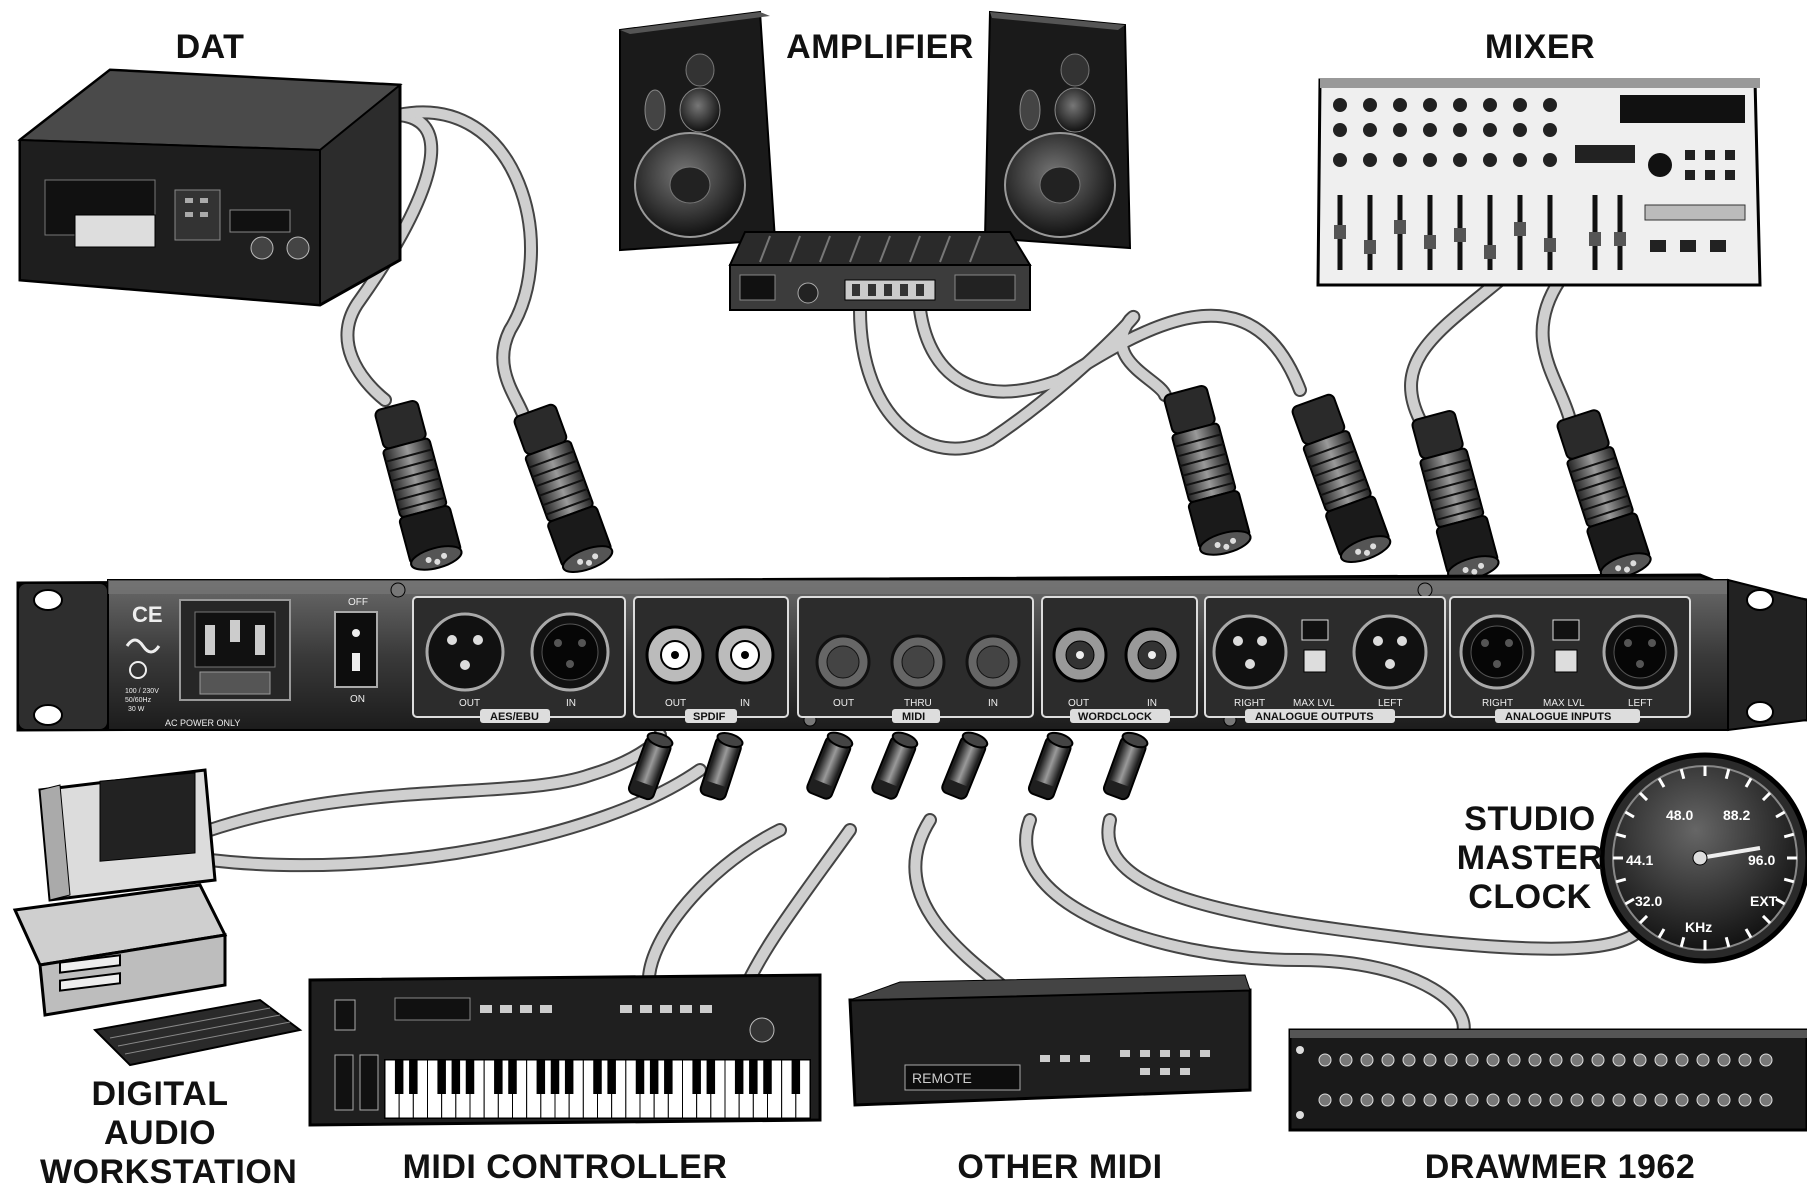 Image resolution: width=1807 pixels, height=1192 pixels. What do you see at coordinates (202, 723) in the screenshot?
I see `ac-power-label: AC POWER ONLY` at bounding box center [202, 723].